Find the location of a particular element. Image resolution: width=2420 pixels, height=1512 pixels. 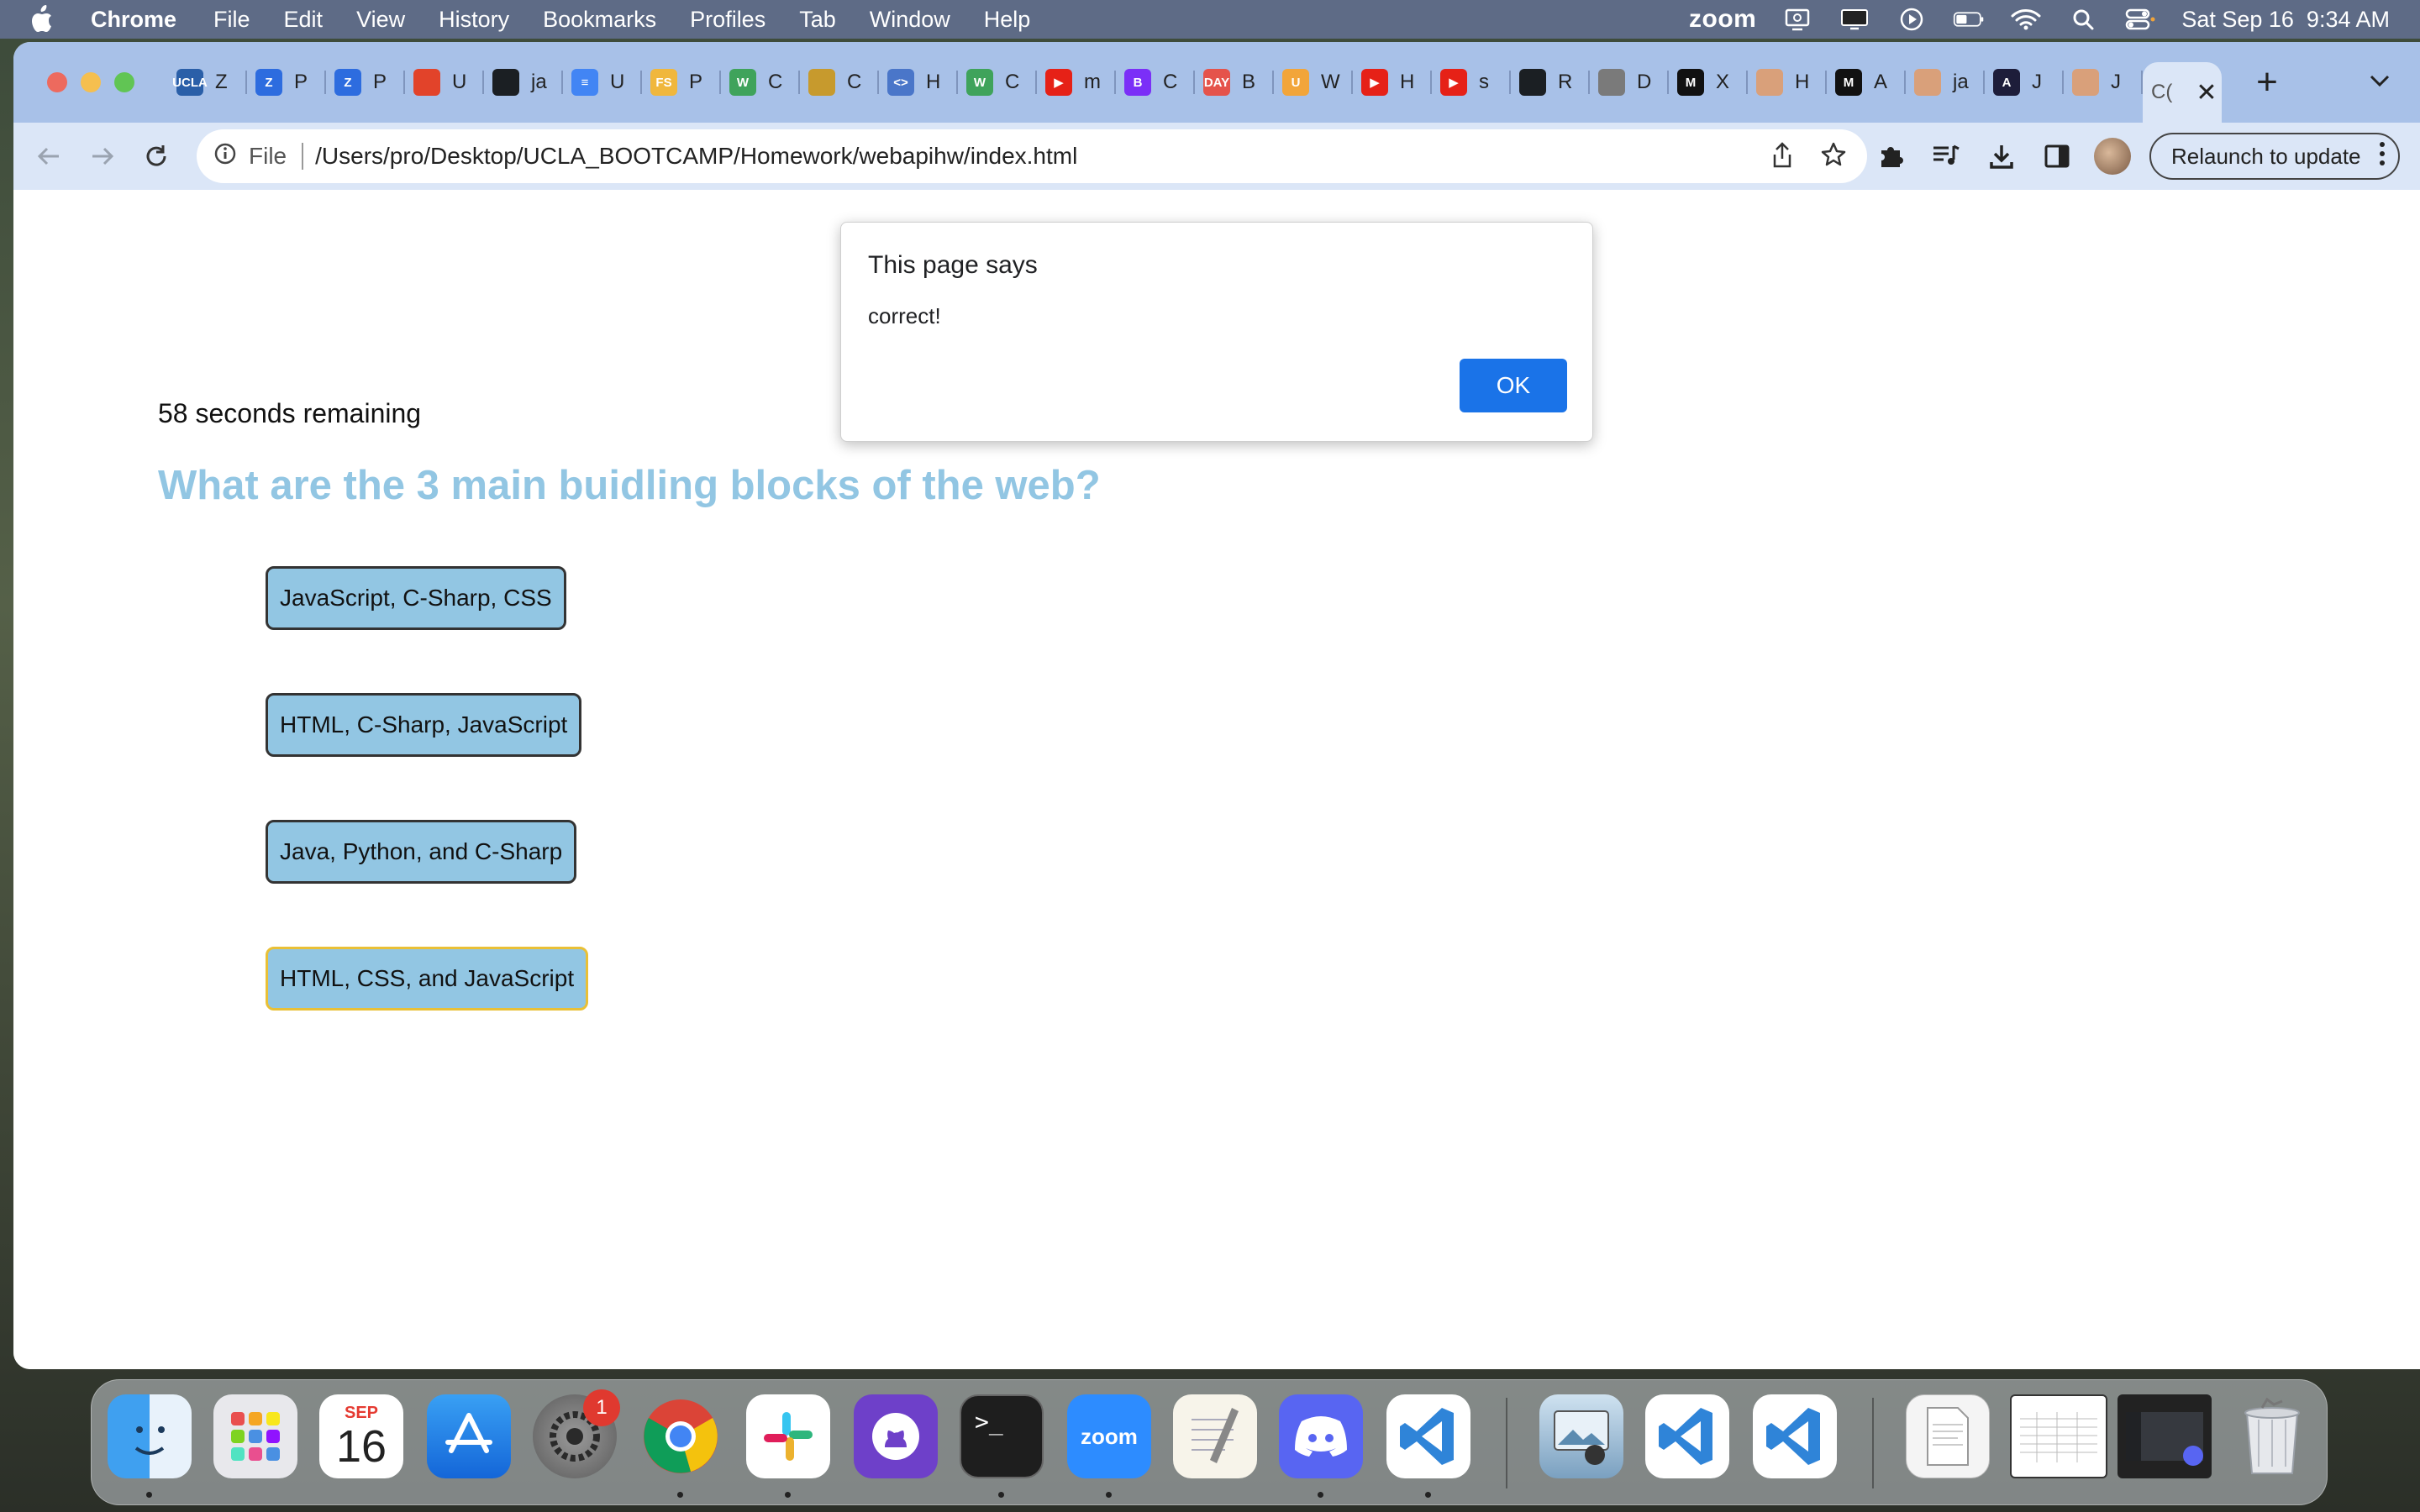

spreadsheet-window-dock-icon is located at coordinates (2058, 1436).